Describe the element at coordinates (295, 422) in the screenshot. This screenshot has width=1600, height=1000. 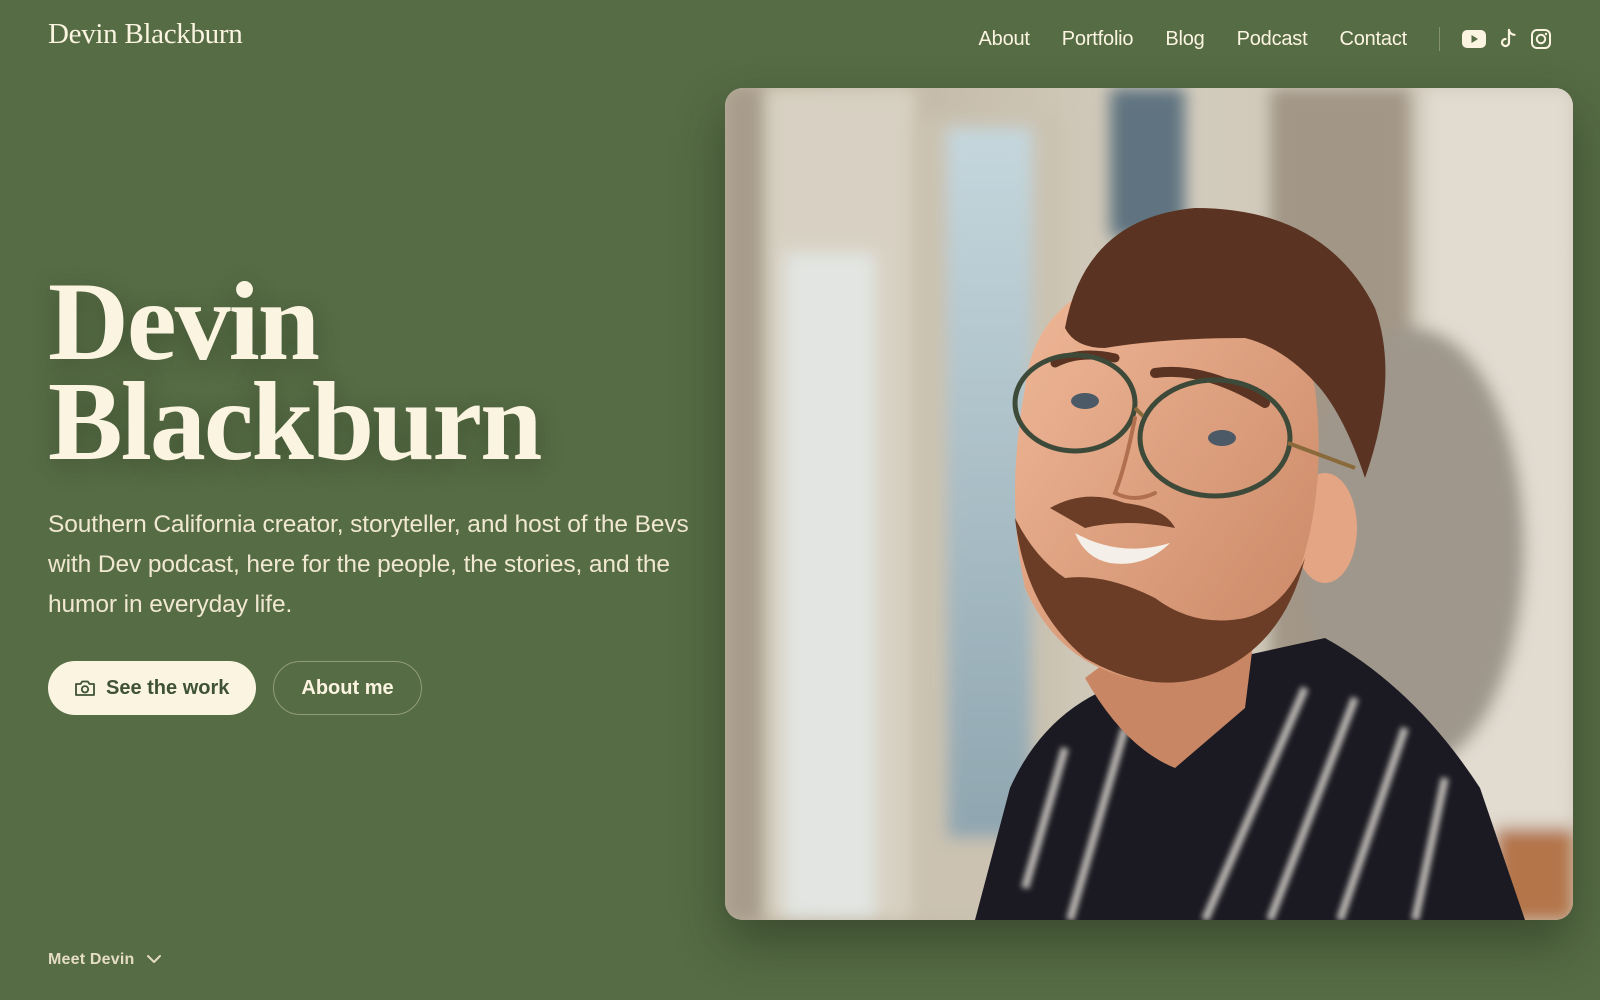
I see `hero-title-line2: Blackburn` at that location.